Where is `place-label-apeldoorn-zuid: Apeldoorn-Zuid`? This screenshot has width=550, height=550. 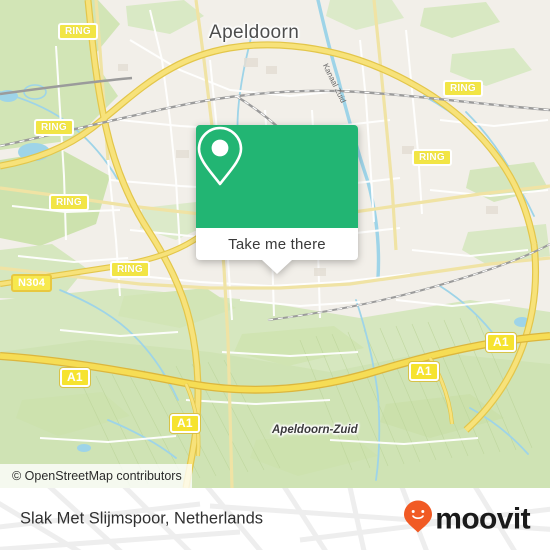 place-label-apeldoorn-zuid: Apeldoorn-Zuid is located at coordinates (315, 430).